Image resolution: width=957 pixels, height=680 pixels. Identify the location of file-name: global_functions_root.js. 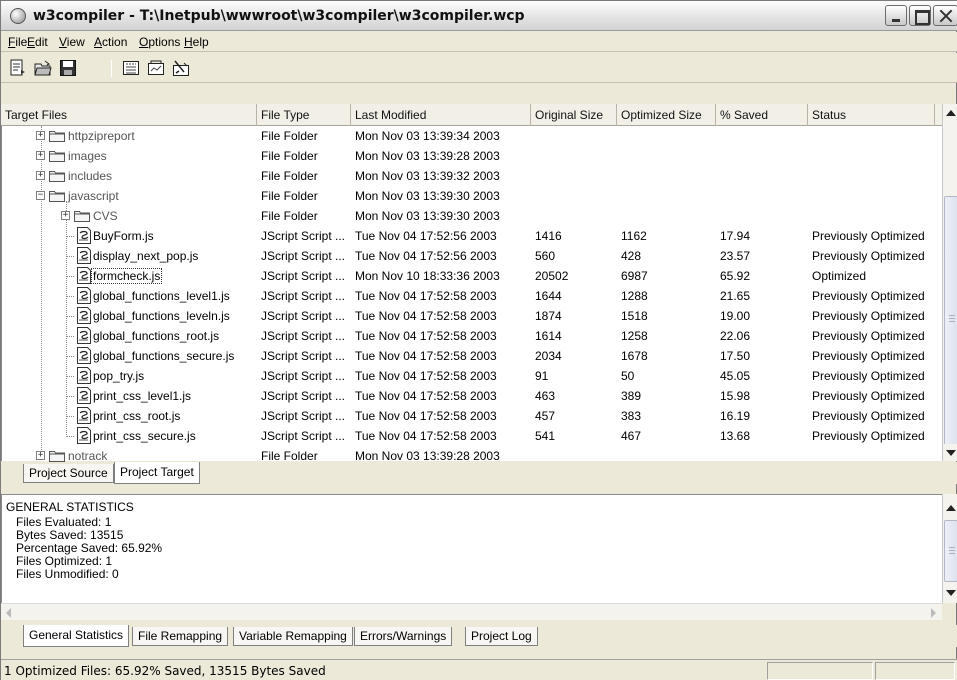
(156, 336).